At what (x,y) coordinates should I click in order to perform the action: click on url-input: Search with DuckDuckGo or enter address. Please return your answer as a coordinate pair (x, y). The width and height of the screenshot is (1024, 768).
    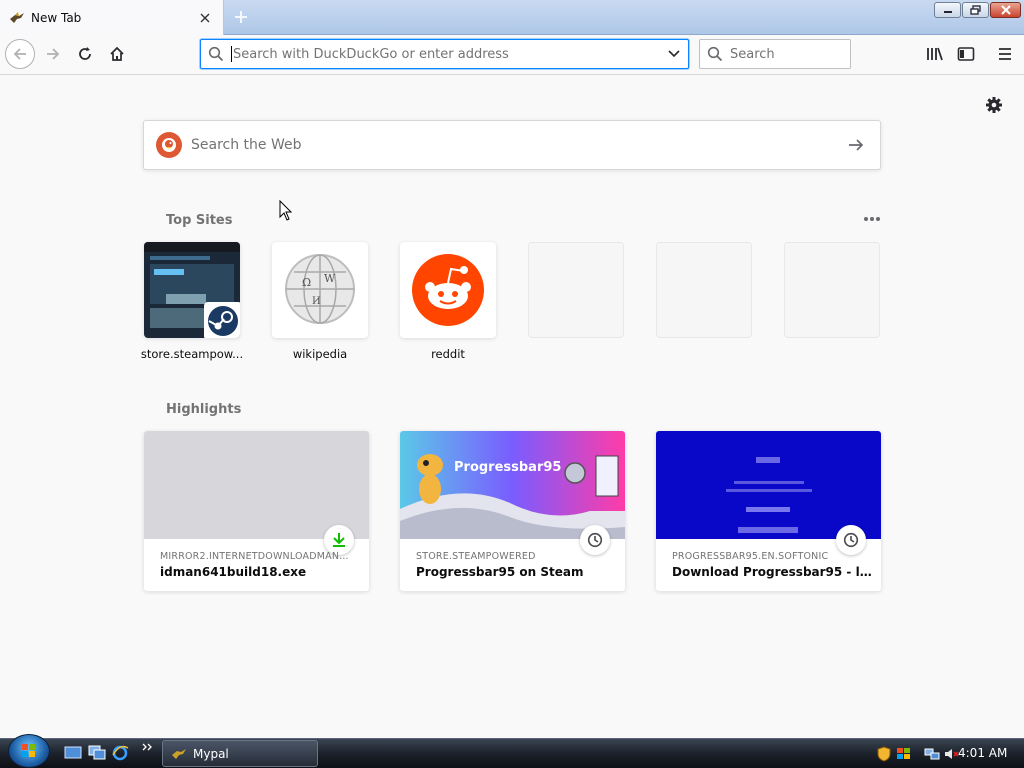
    Looking at the image, I should click on (446, 54).